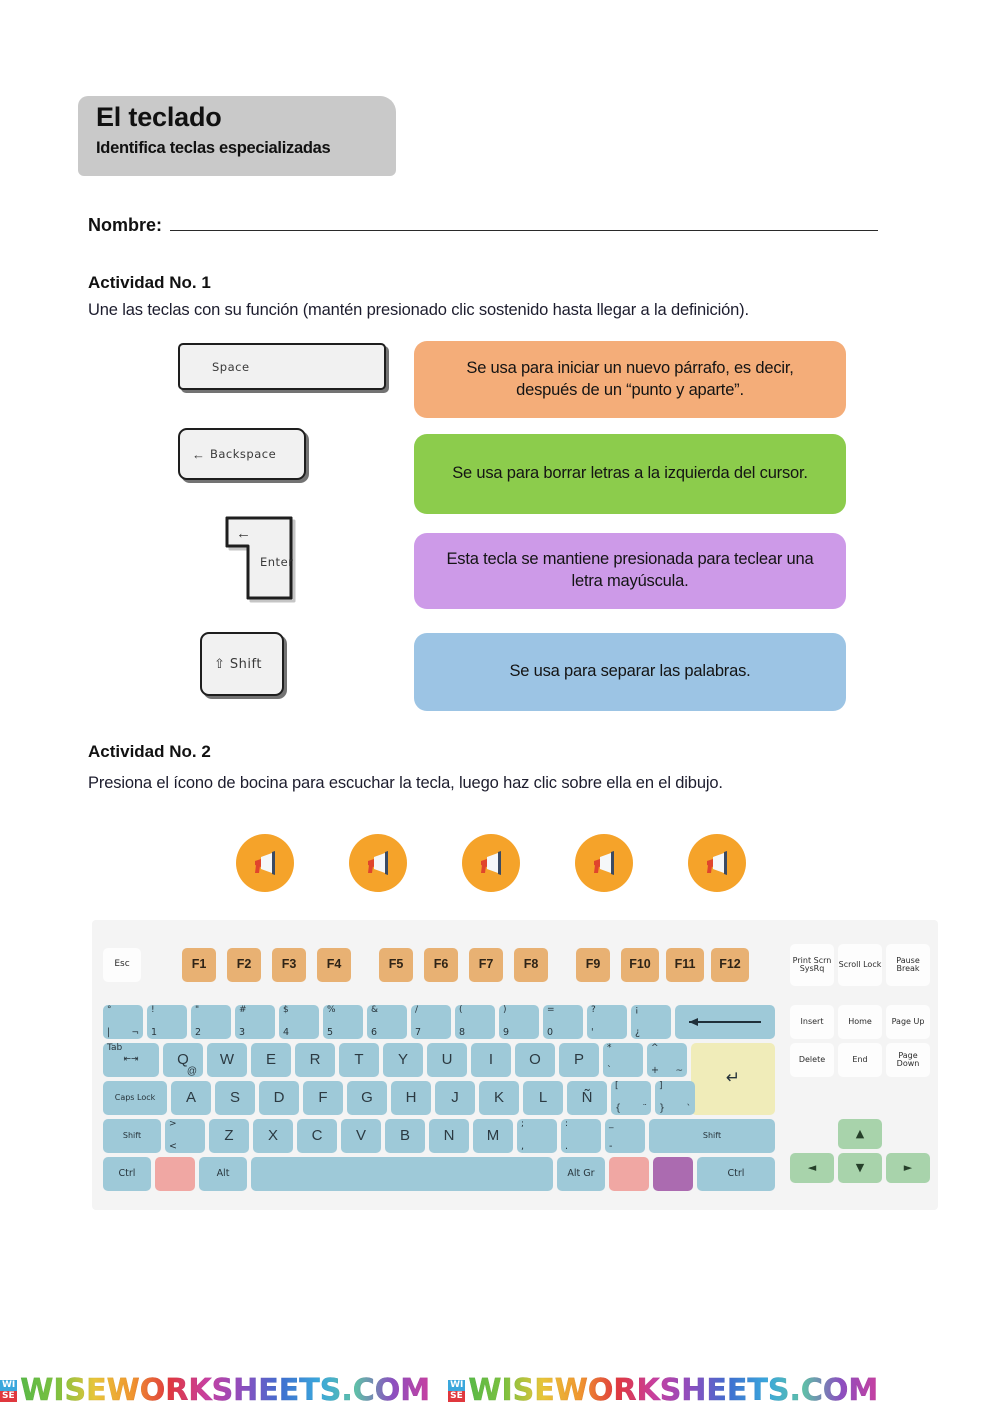 Image resolution: width=1000 pixels, height=1413 pixels. Describe the element at coordinates (405, 1136) in the screenshot. I see `key-b: B` at that location.